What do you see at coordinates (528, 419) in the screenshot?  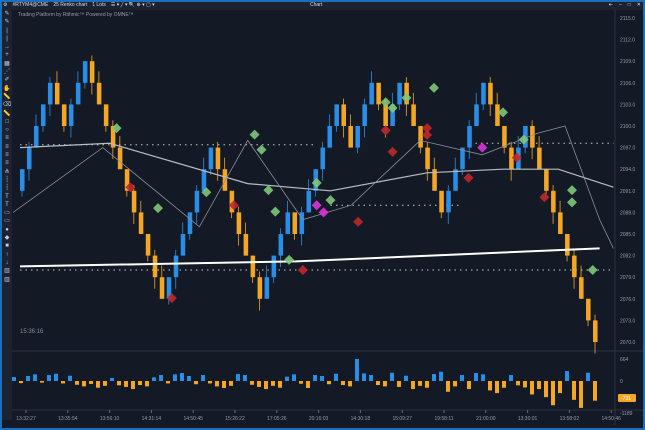 I see `time-tick-label: 13:30:01` at bounding box center [528, 419].